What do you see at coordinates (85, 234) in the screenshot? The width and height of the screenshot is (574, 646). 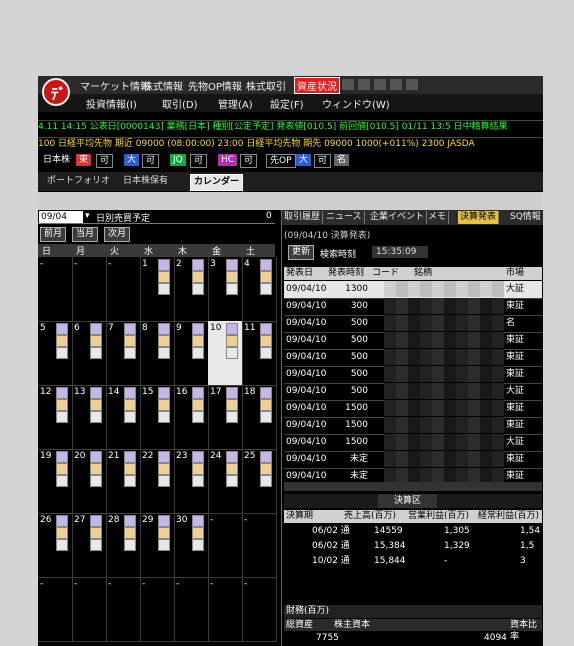 I see `this-month-button: 当月` at bounding box center [85, 234].